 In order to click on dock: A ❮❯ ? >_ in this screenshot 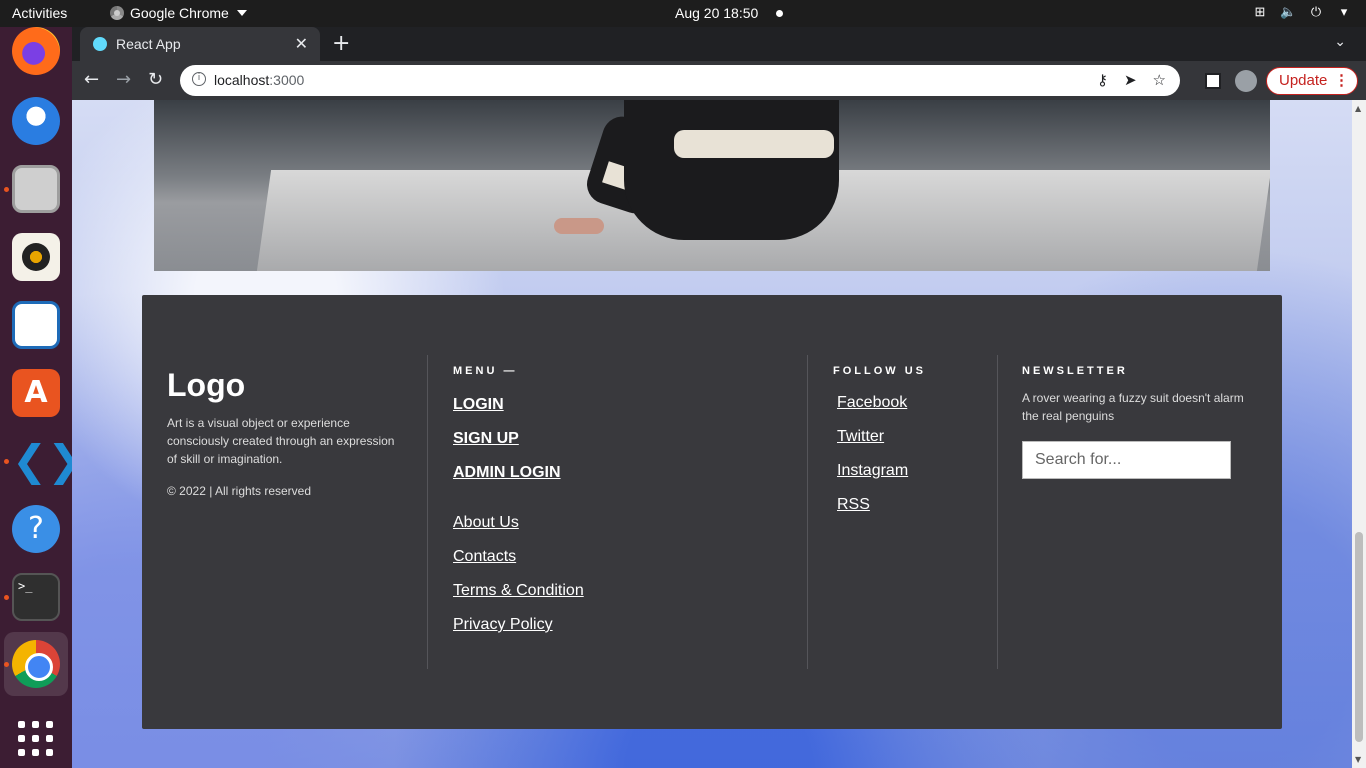, I will do `click(41, 397)`.